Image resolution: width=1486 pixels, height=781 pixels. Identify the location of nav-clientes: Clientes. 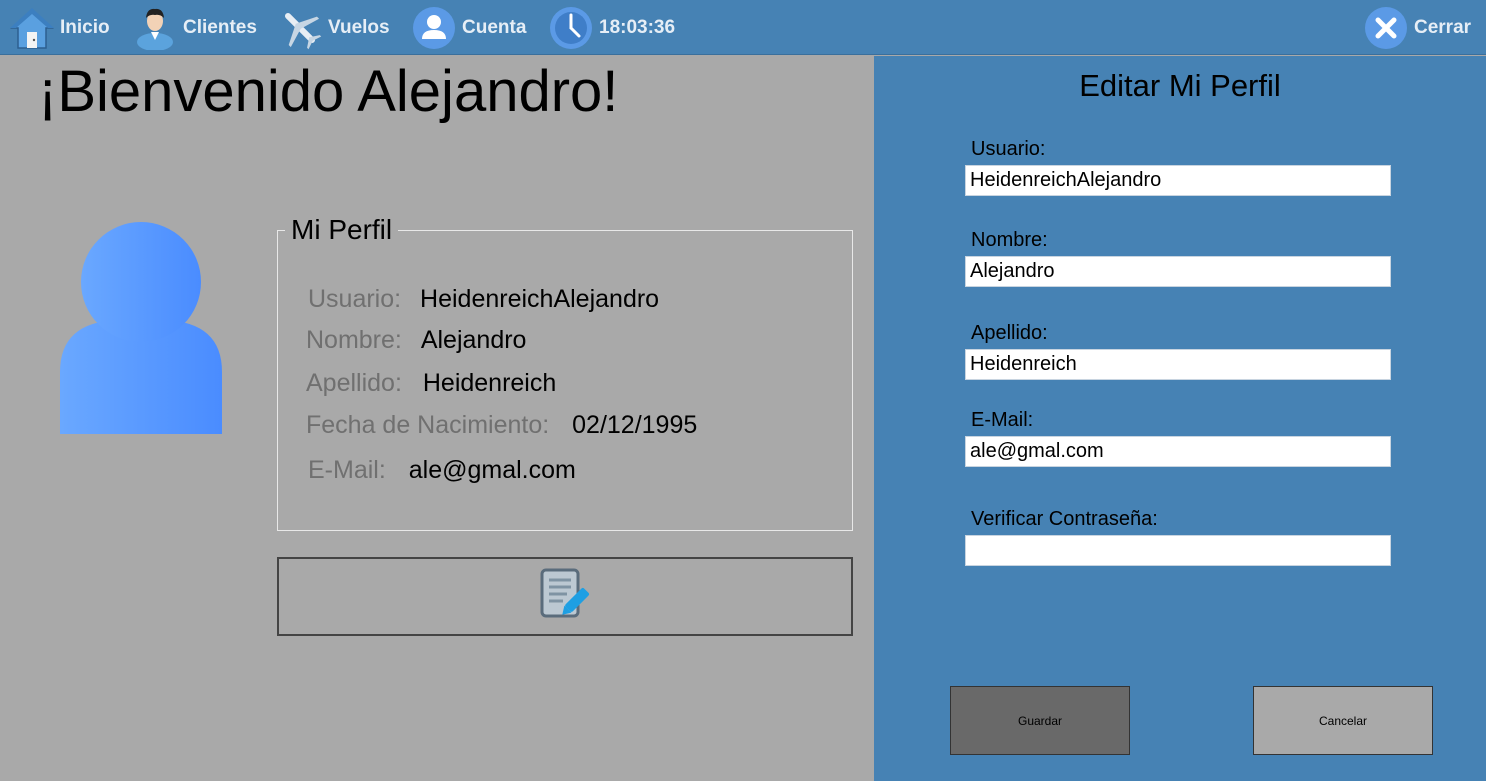
(195, 27).